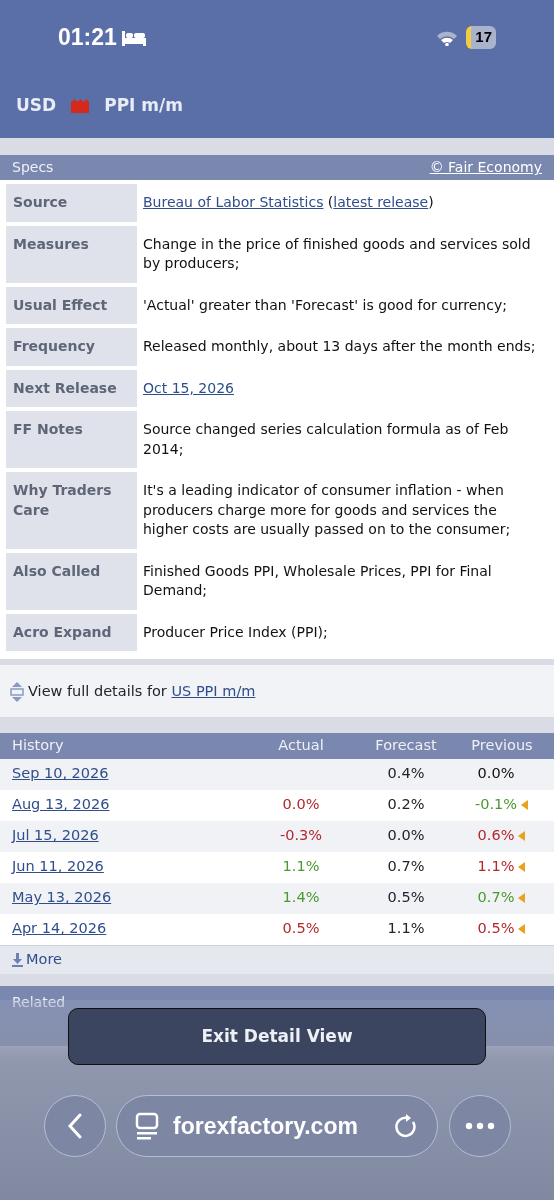 The image size is (554, 1200). I want to click on forecast-value: 0.0%, so click(406, 835).